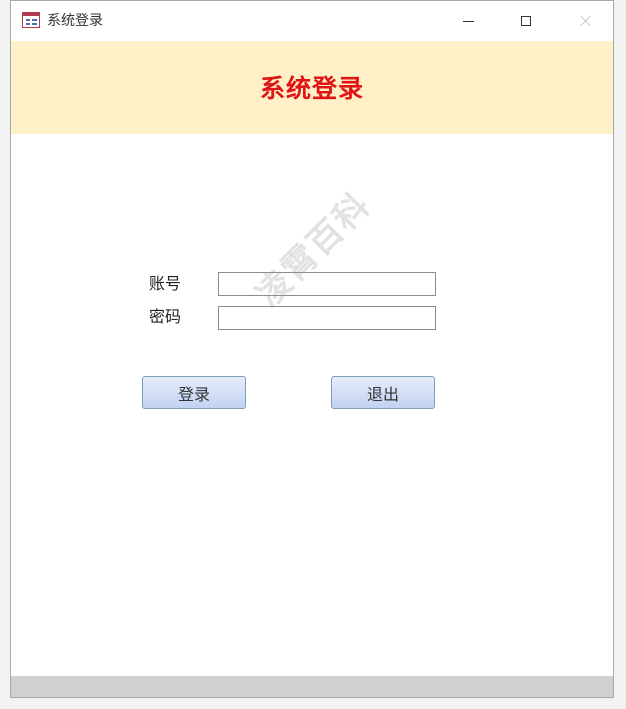 The image size is (626, 709). I want to click on maximize-icon, so click(526, 21).